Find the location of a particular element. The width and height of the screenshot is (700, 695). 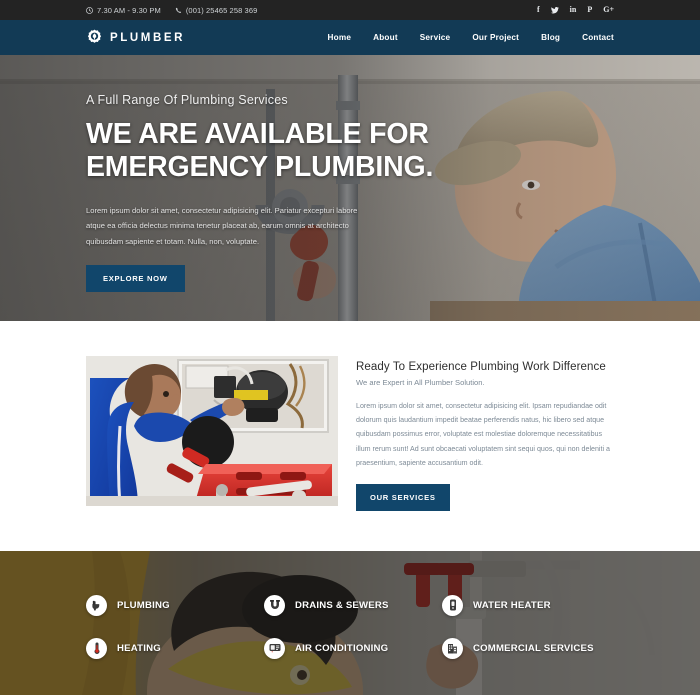

service-label-drains-sewers: DRAINS & SEWERS is located at coordinates (342, 605).